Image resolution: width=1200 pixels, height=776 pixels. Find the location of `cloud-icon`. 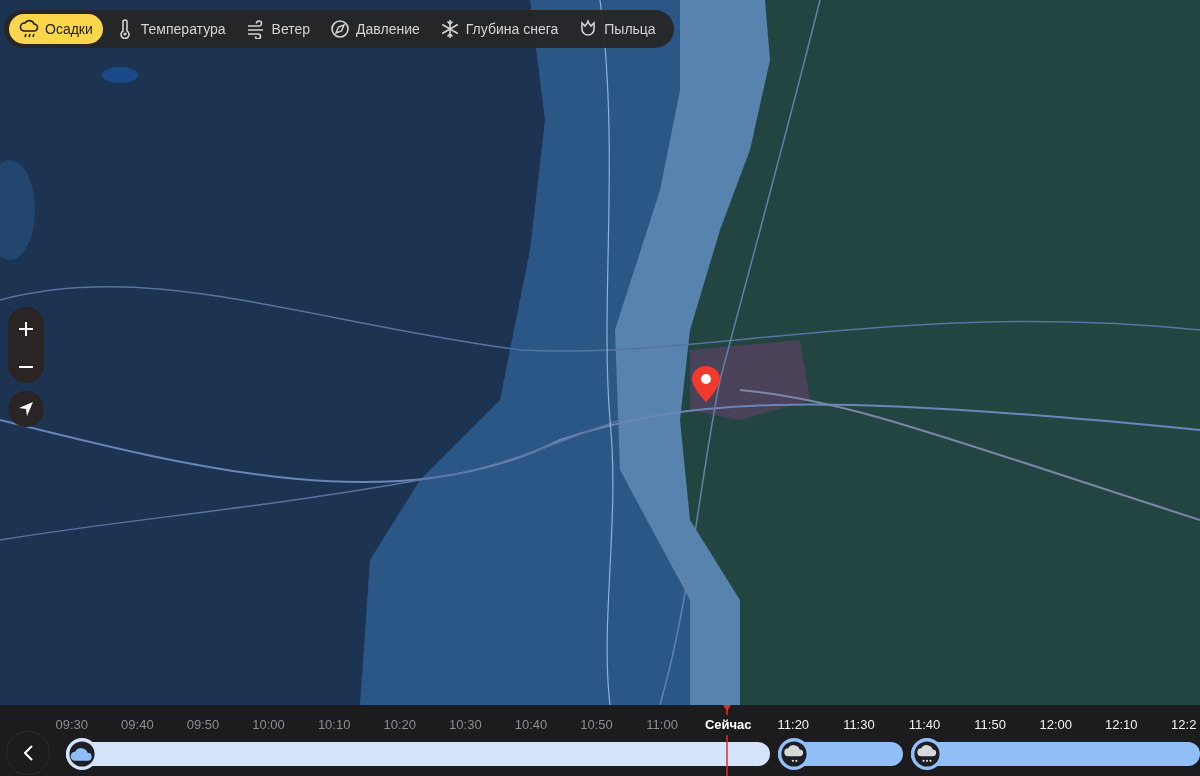

cloud-icon is located at coordinates (82, 754).